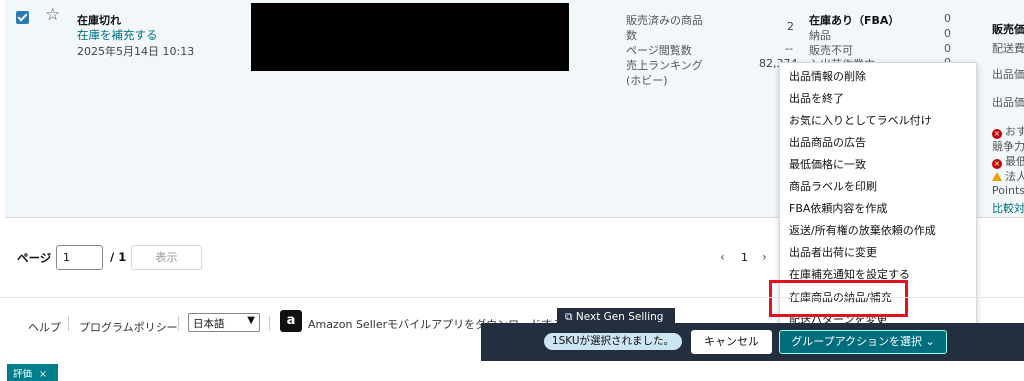  I want to click on next-gen-selling-button: ⧉ Next Gen Selling, so click(616, 318).